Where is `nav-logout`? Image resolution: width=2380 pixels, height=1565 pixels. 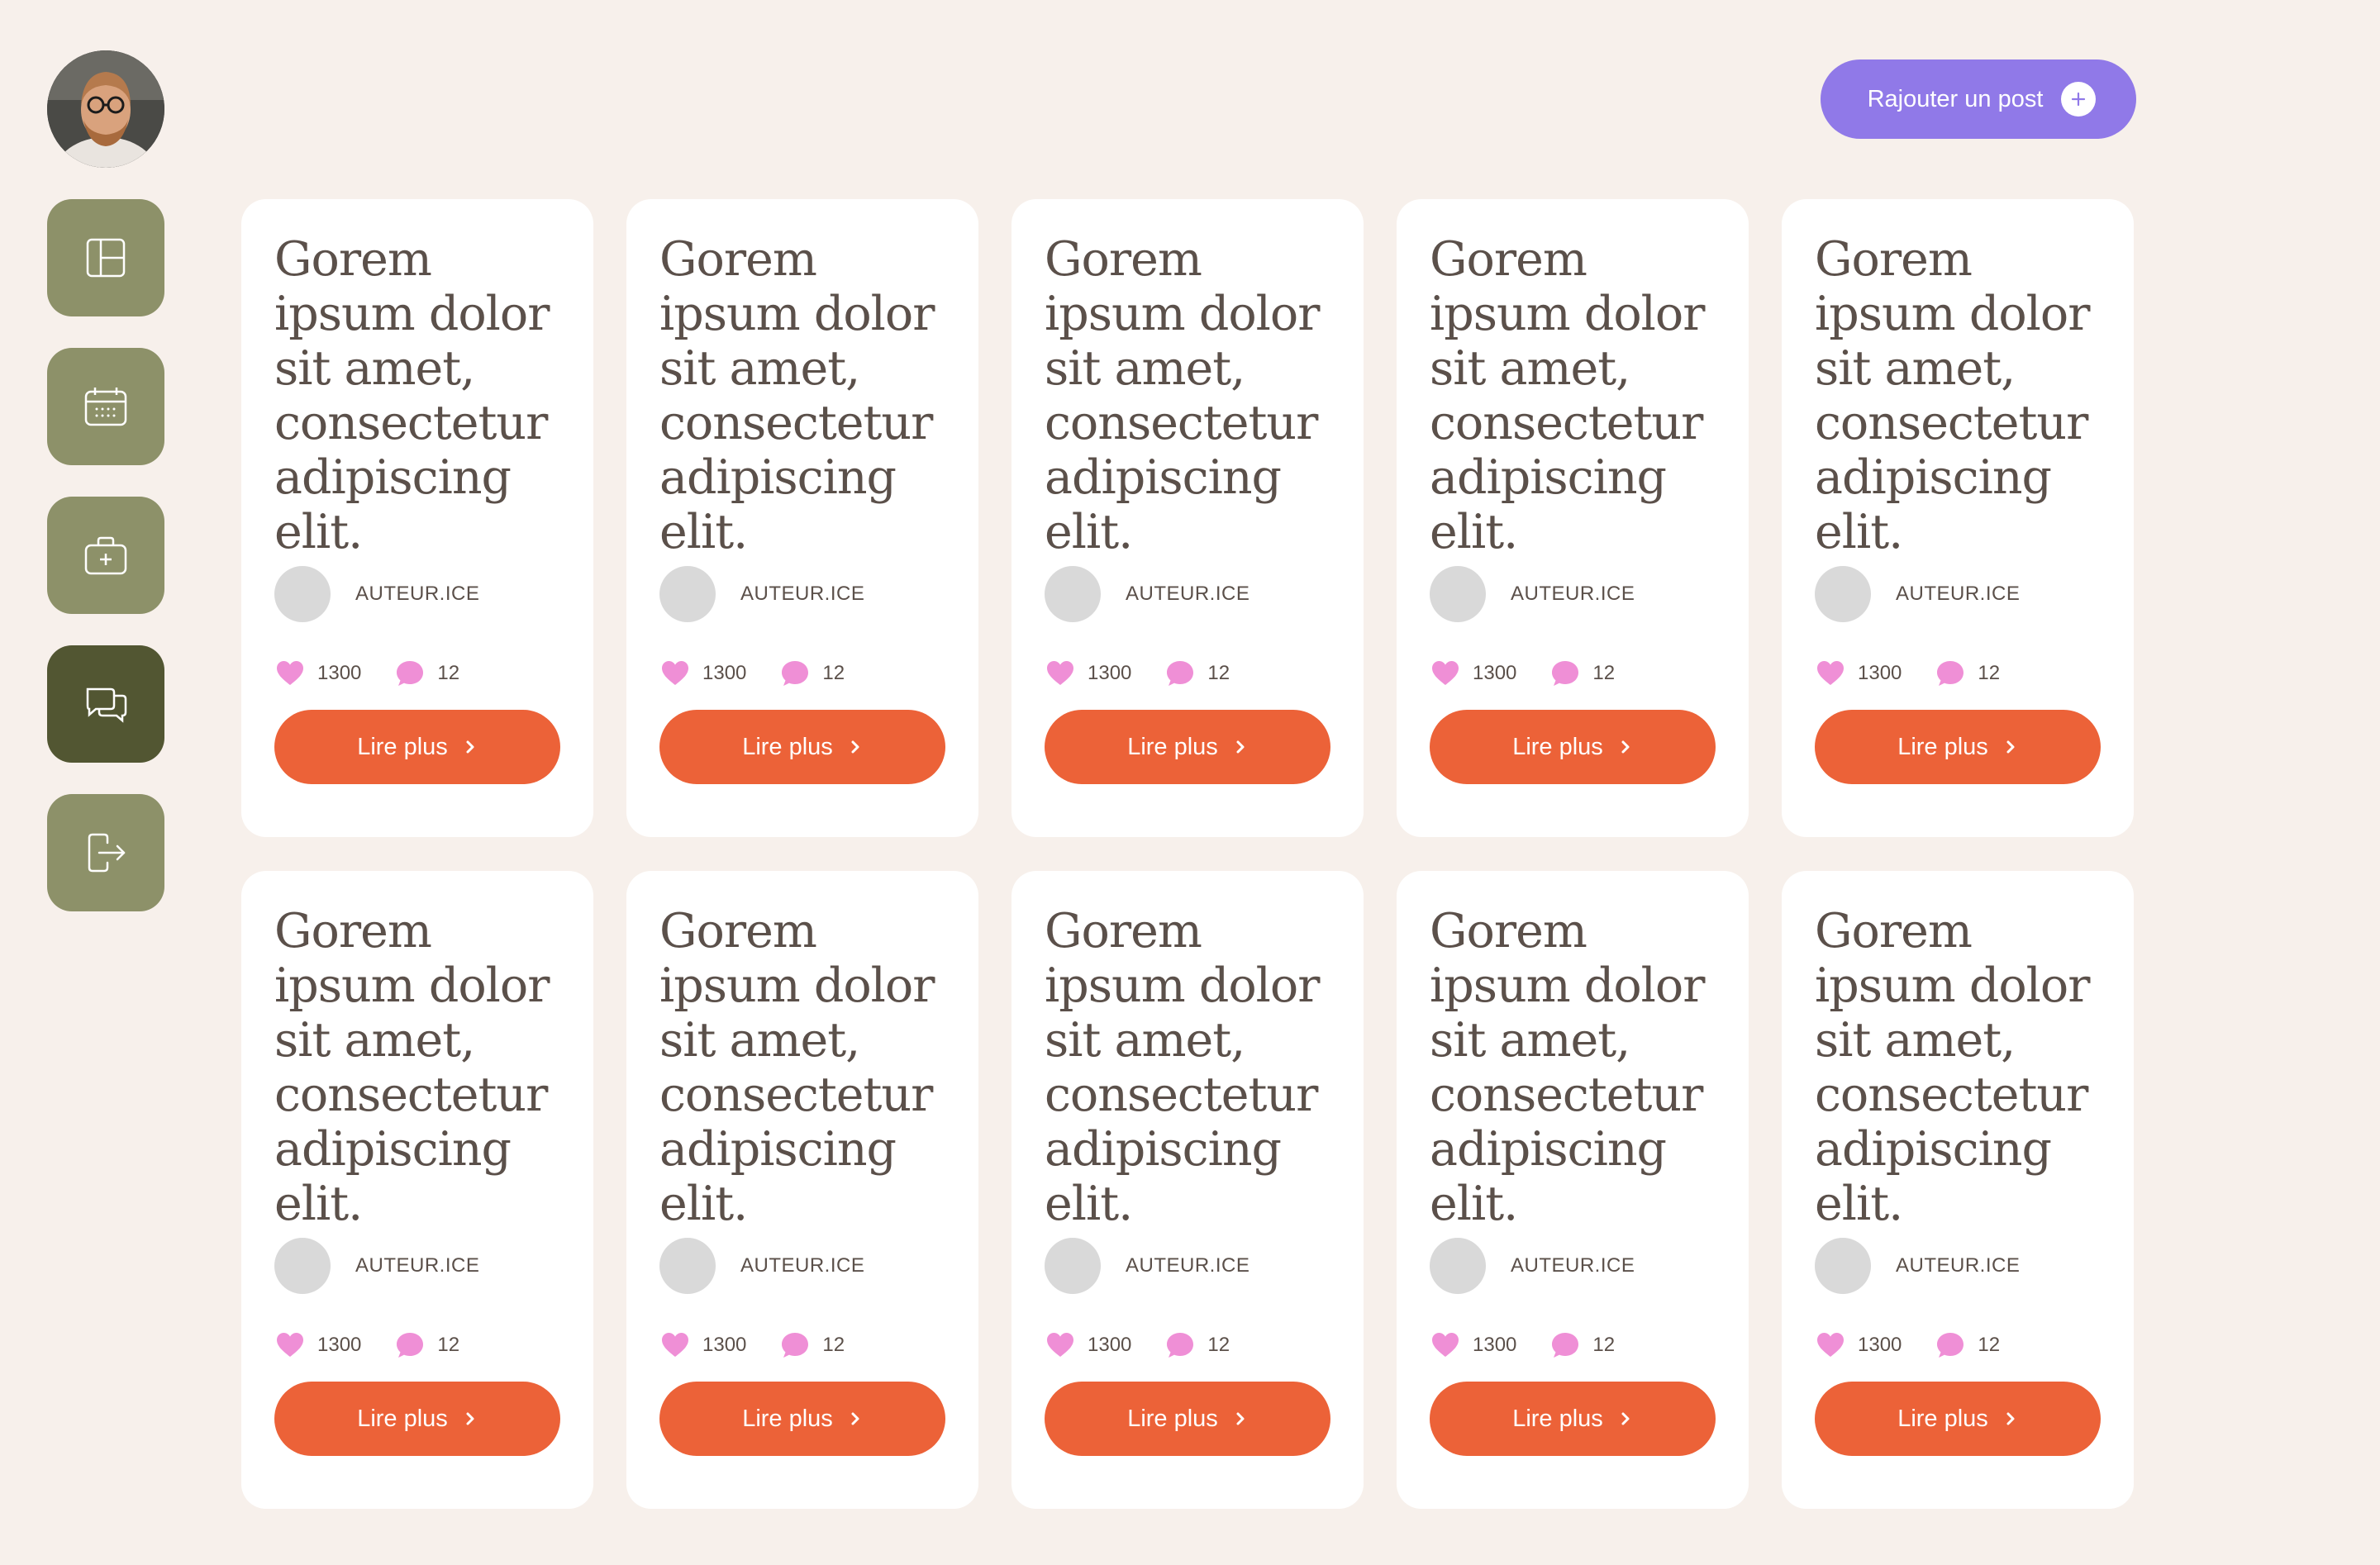 nav-logout is located at coordinates (105, 852).